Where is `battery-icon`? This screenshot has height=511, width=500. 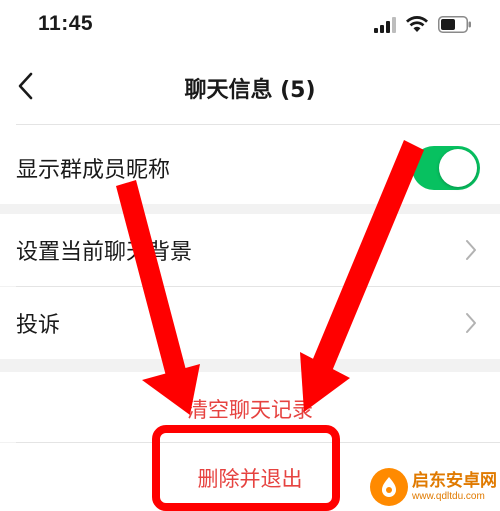 battery-icon is located at coordinates (454, 24).